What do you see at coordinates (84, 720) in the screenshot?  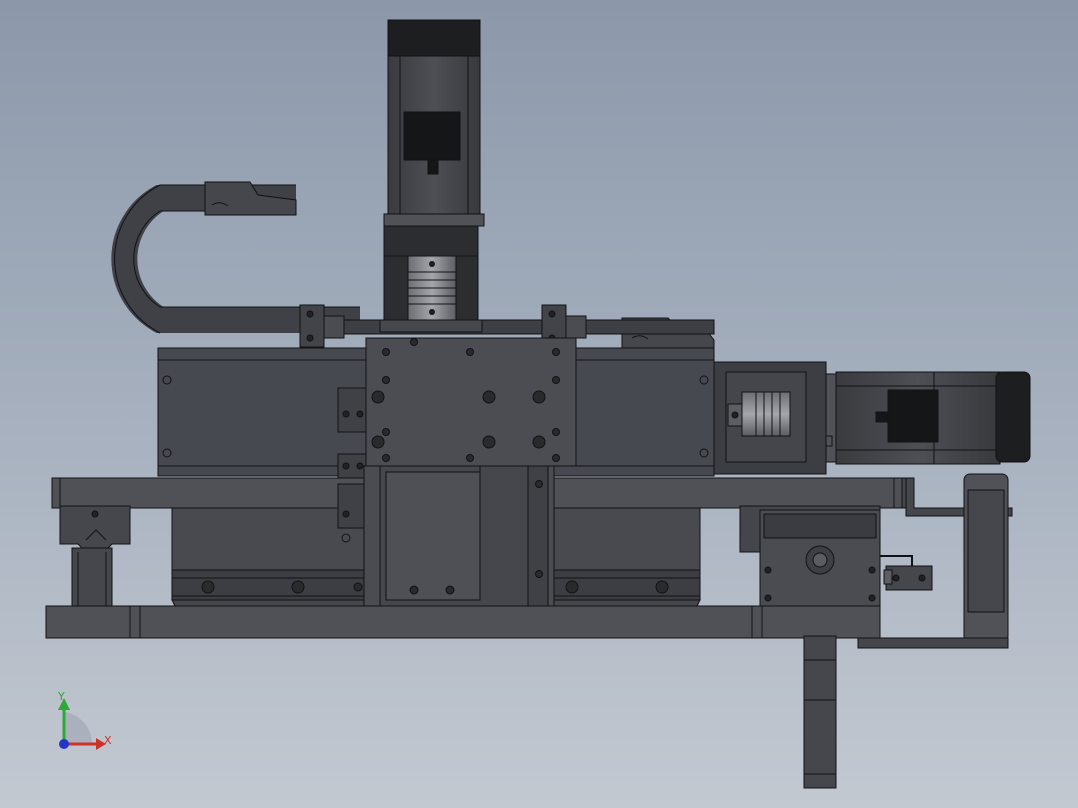 I see `reference-triad: Y X` at bounding box center [84, 720].